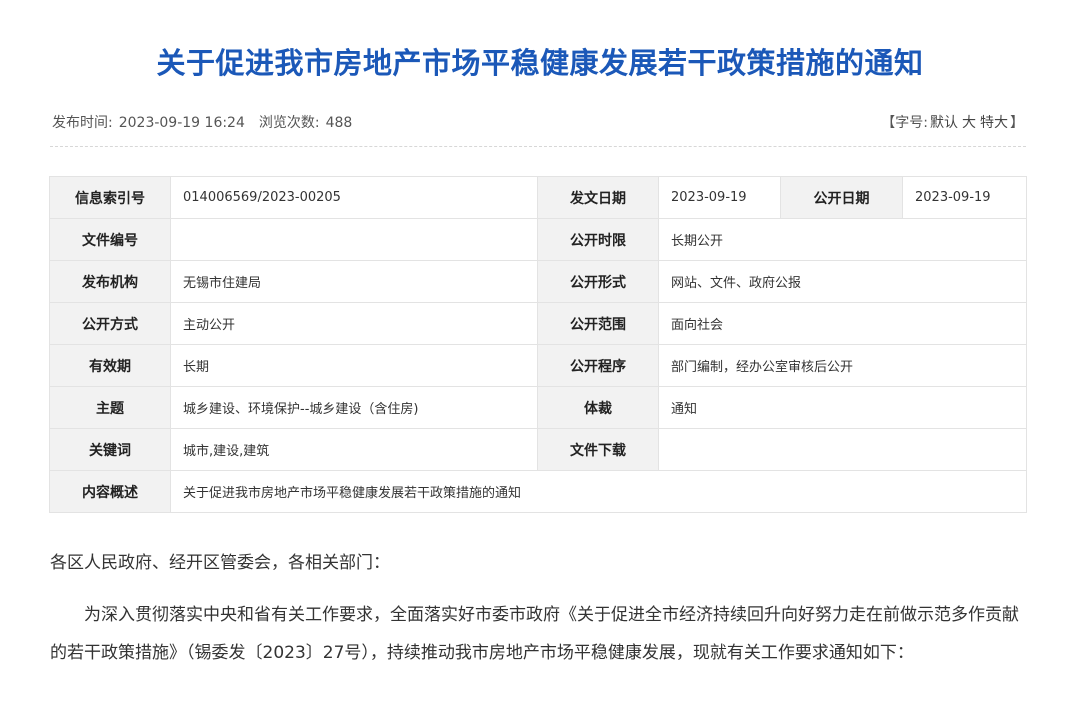 The height and width of the screenshot is (710, 1080). I want to click on download-value, so click(842, 449).